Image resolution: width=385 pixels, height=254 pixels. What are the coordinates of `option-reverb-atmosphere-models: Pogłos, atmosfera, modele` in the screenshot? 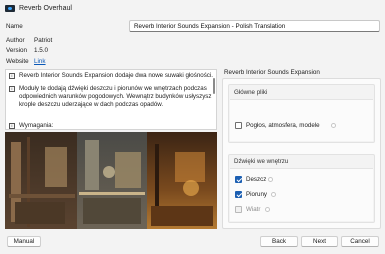 It's located at (300, 125).